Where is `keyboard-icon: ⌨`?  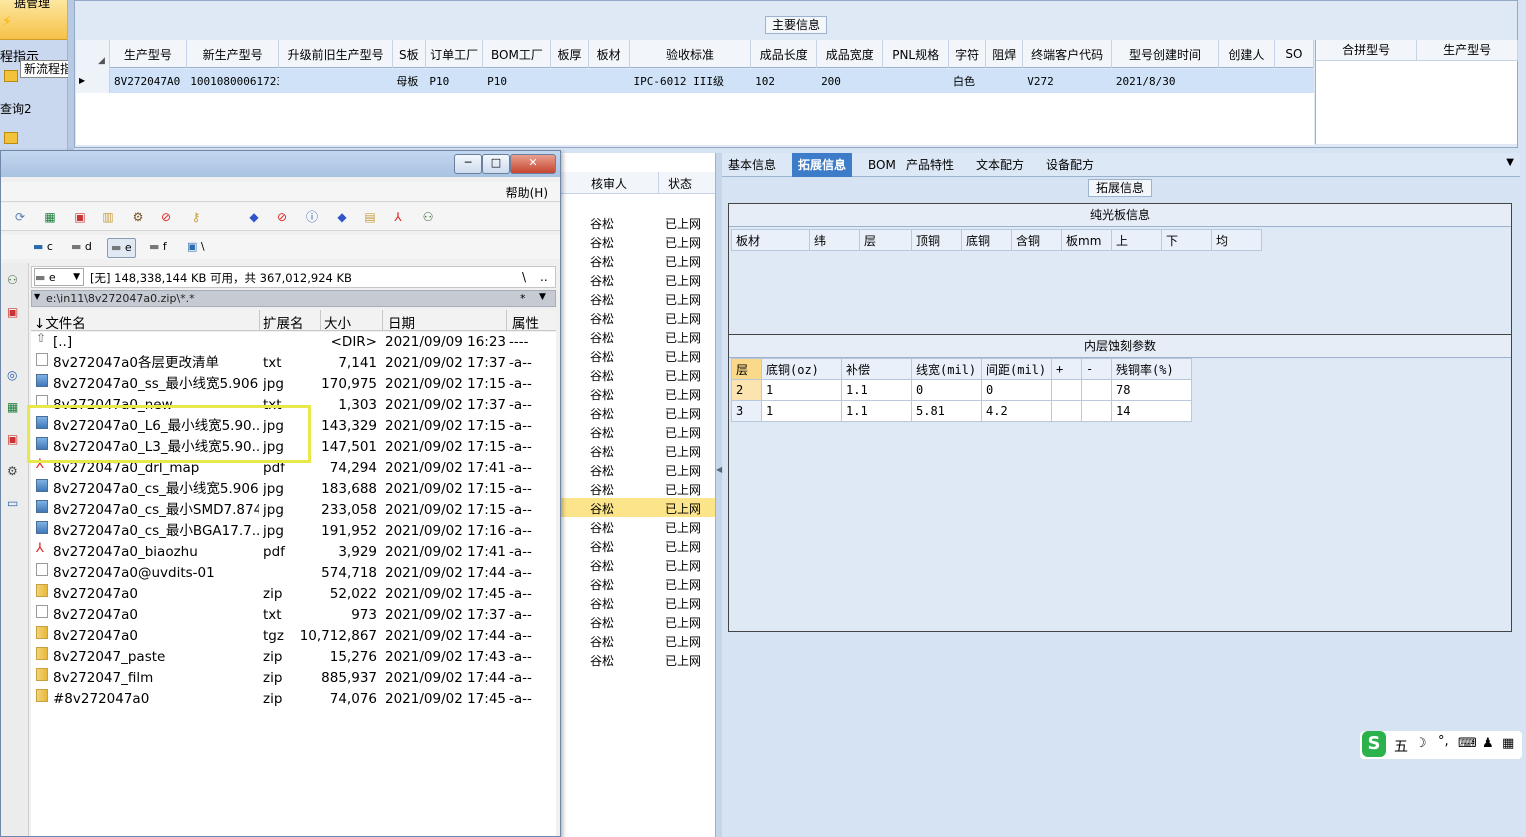
keyboard-icon: ⌨ is located at coordinates (1467, 743).